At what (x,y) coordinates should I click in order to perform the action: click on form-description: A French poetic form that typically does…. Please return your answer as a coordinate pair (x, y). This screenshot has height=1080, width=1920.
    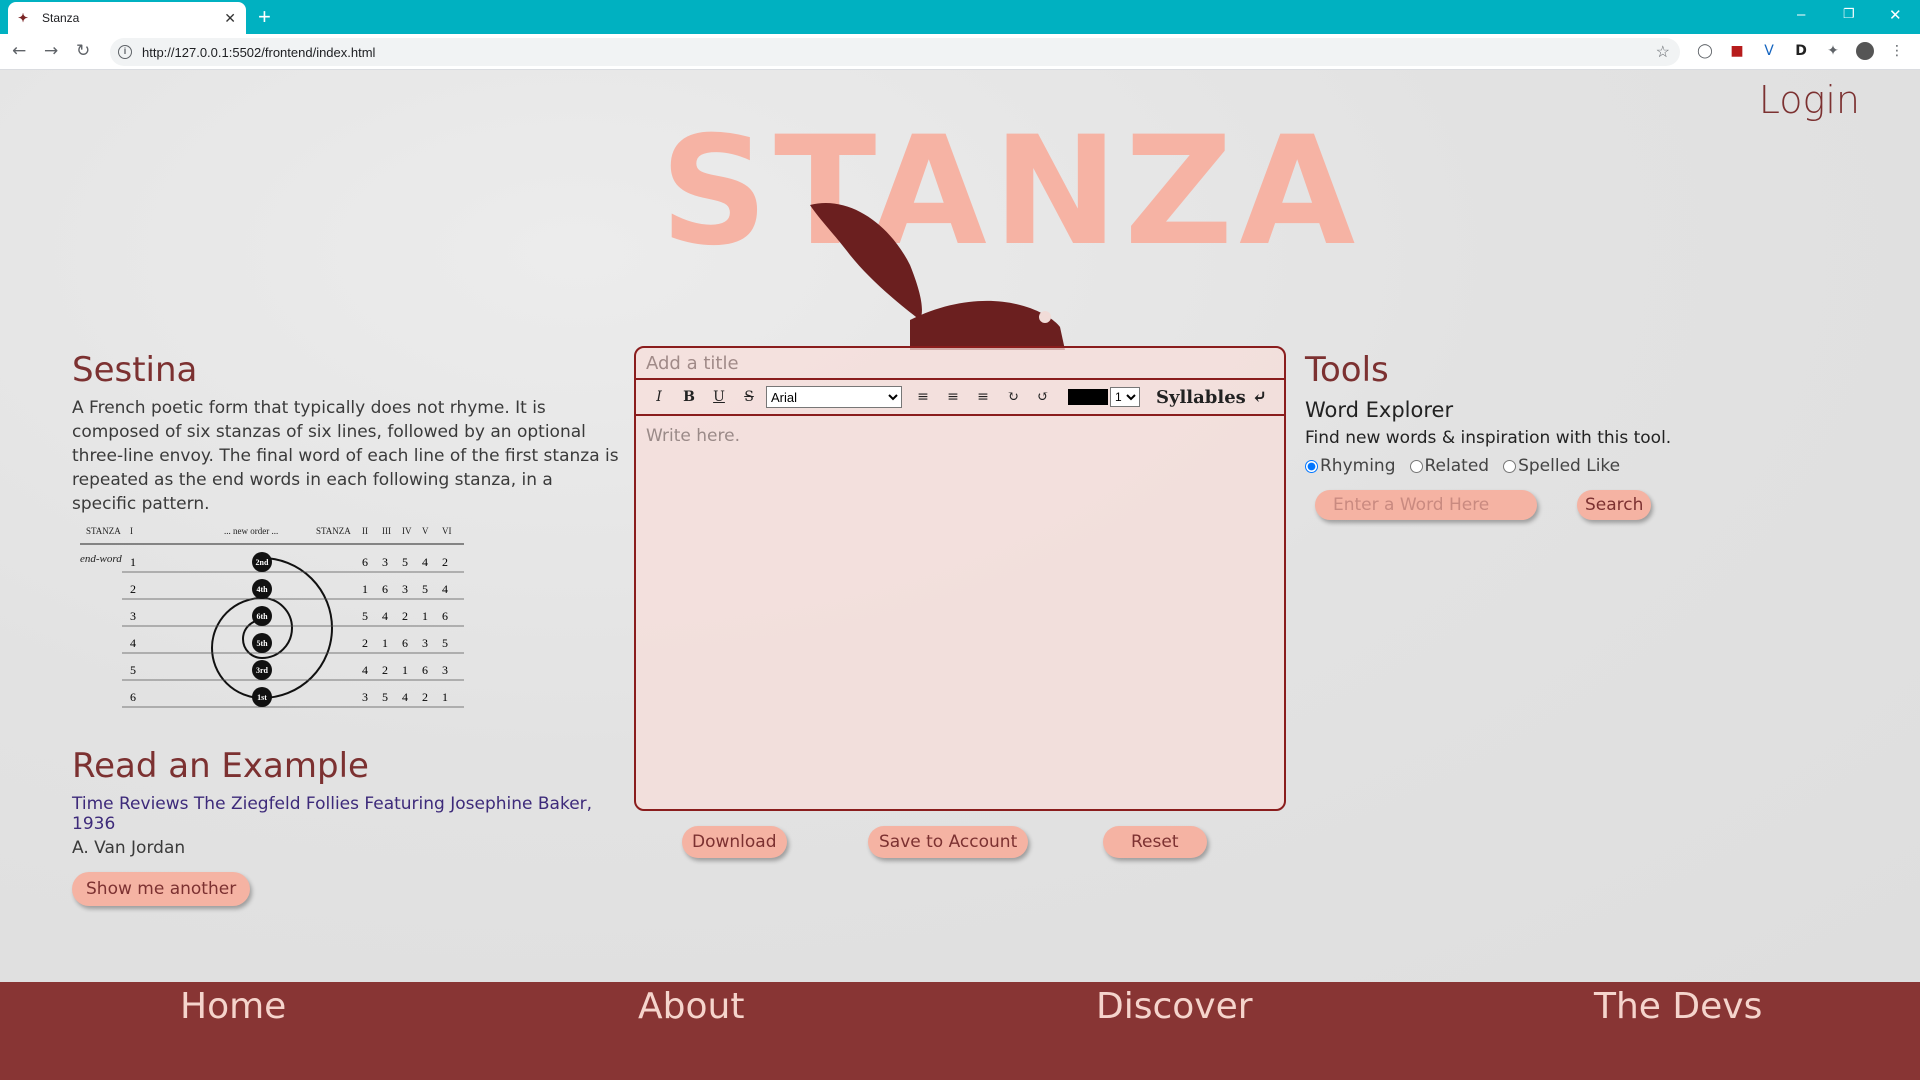
    Looking at the image, I should click on (345, 456).